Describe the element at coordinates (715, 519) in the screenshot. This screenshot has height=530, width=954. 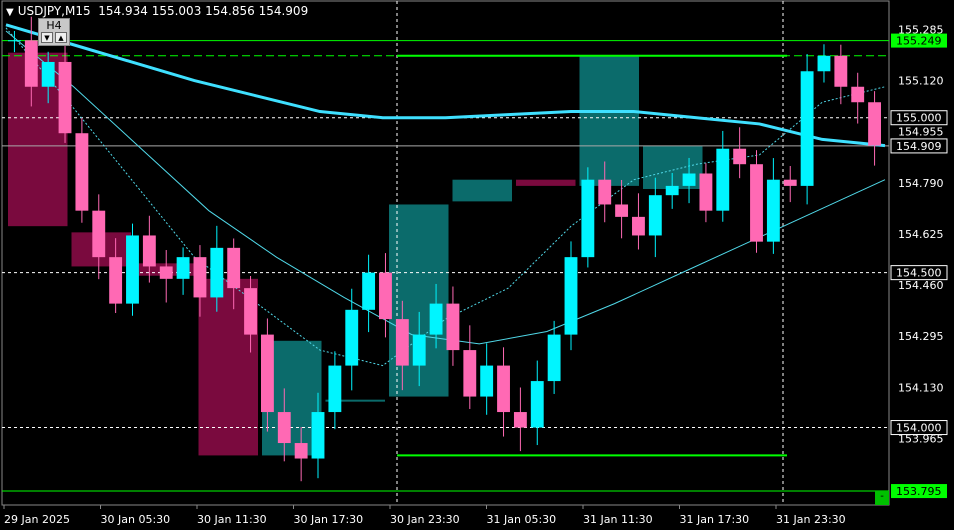
I see `time-tick-label: 31 Jan 17:30` at that location.